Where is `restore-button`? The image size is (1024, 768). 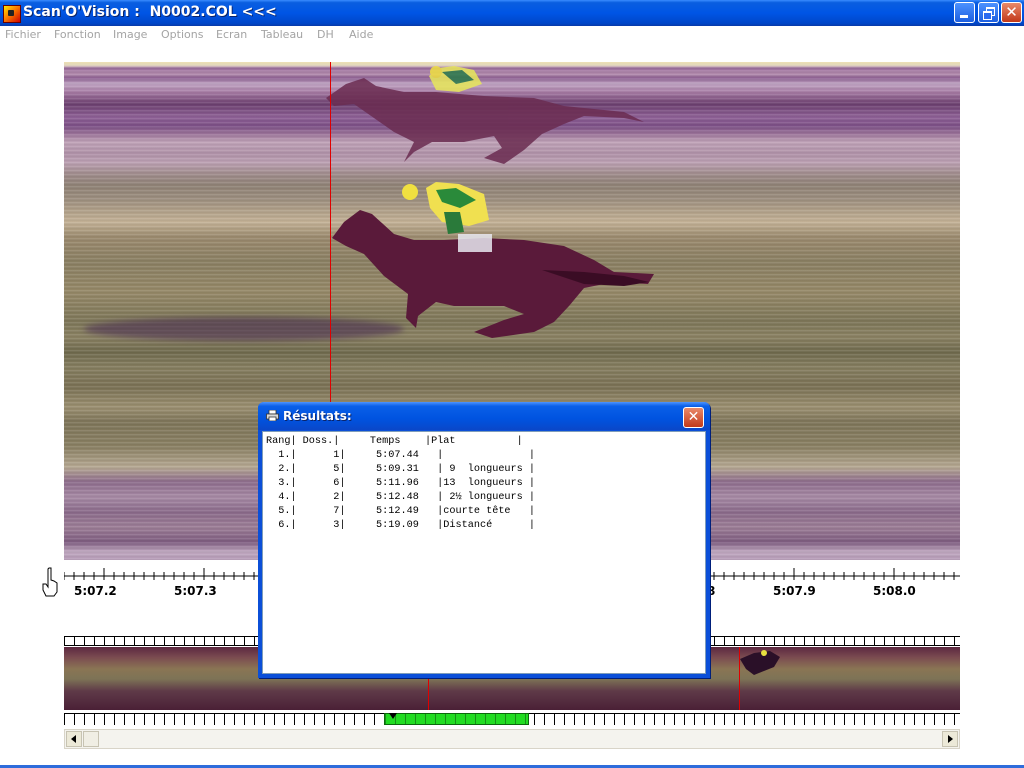 restore-button is located at coordinates (988, 12).